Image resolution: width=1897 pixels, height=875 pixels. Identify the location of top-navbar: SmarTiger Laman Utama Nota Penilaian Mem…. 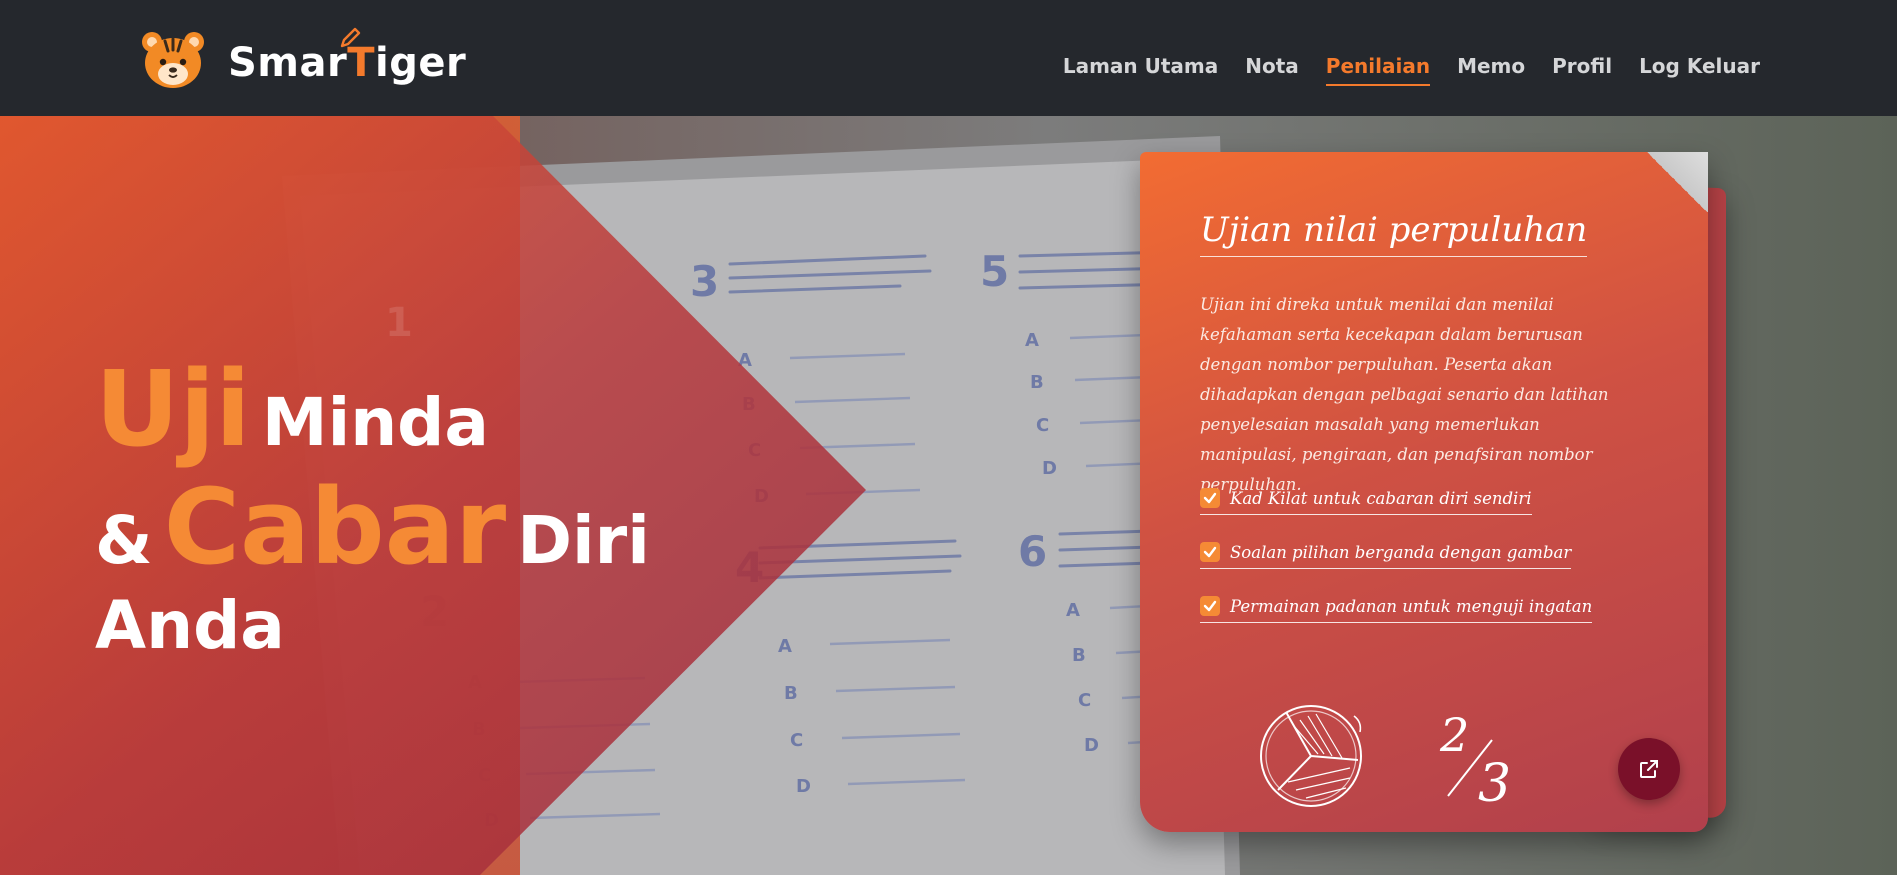
(948, 58).